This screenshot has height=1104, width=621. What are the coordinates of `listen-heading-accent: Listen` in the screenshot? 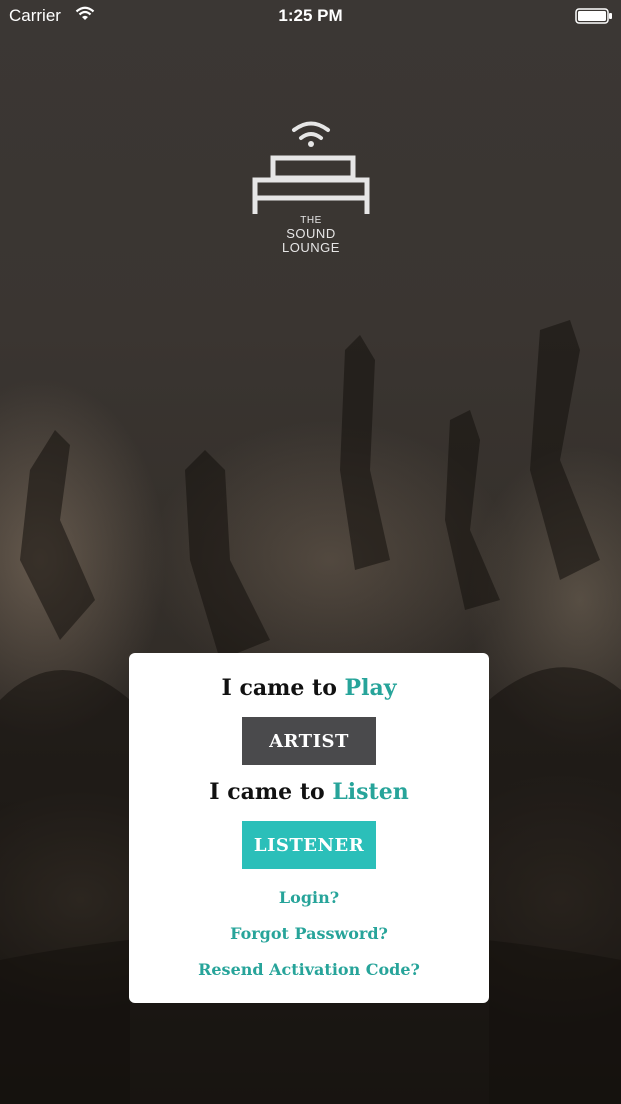 It's located at (370, 792).